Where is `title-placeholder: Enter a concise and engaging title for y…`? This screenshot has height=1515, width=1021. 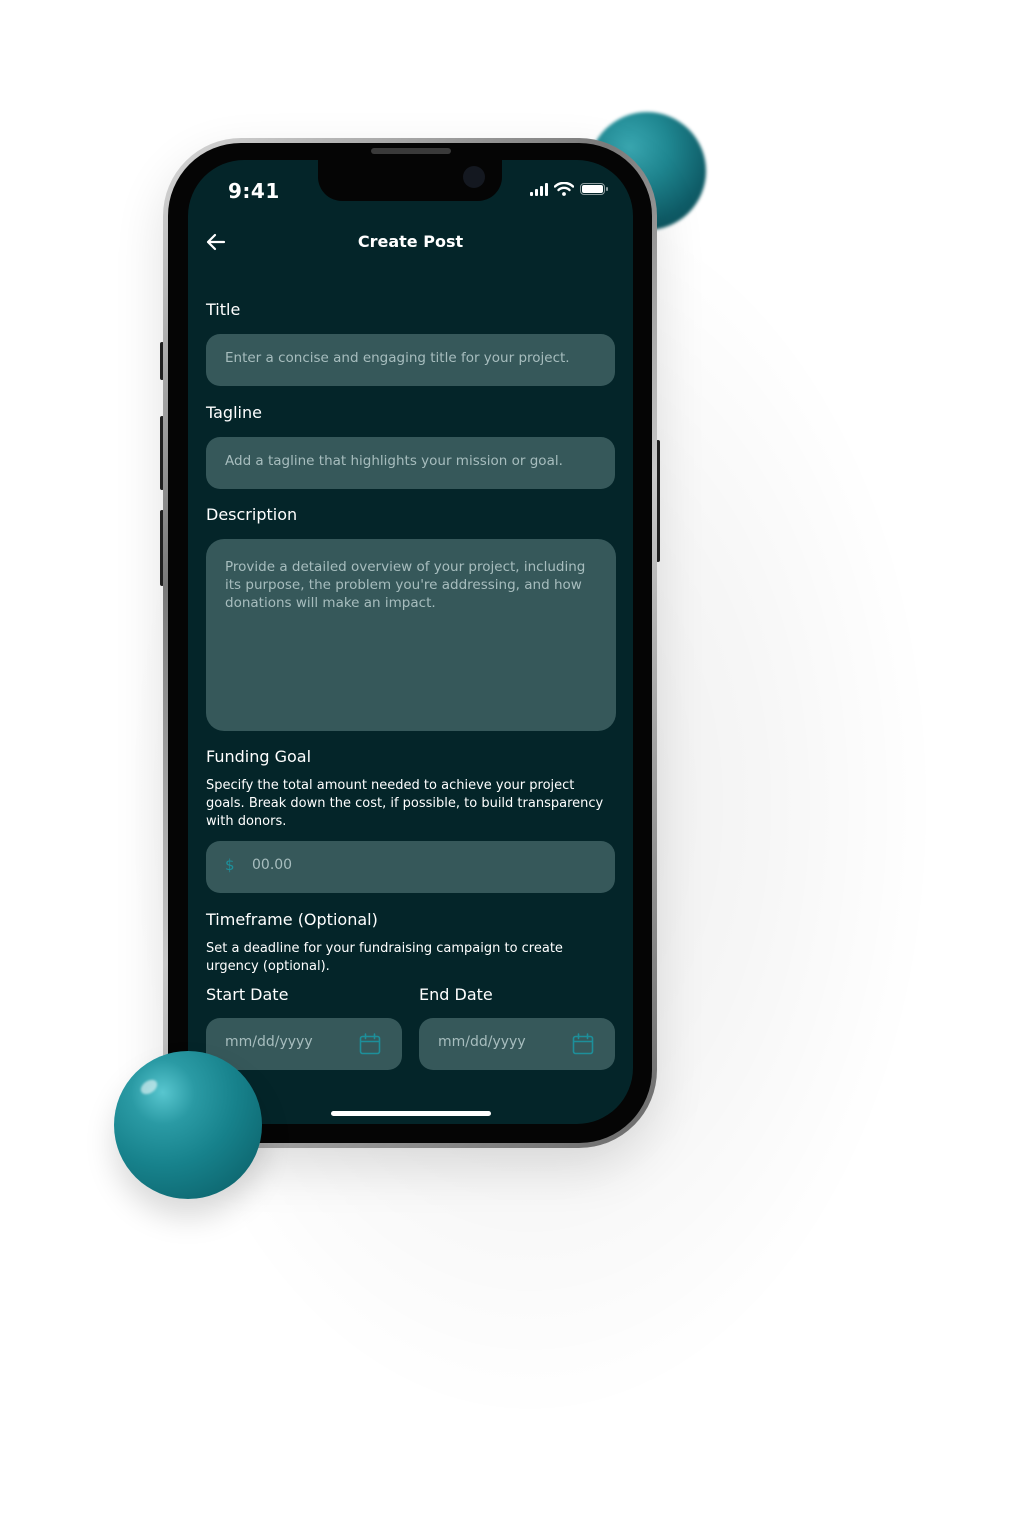 title-placeholder: Enter a concise and engaging title for y… is located at coordinates (397, 358).